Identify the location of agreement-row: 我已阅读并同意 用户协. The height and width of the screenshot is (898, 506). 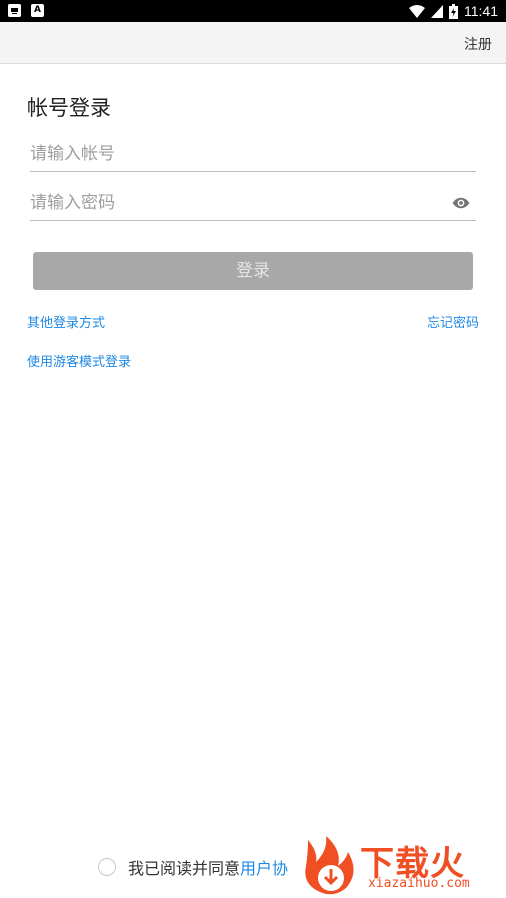
(193, 867).